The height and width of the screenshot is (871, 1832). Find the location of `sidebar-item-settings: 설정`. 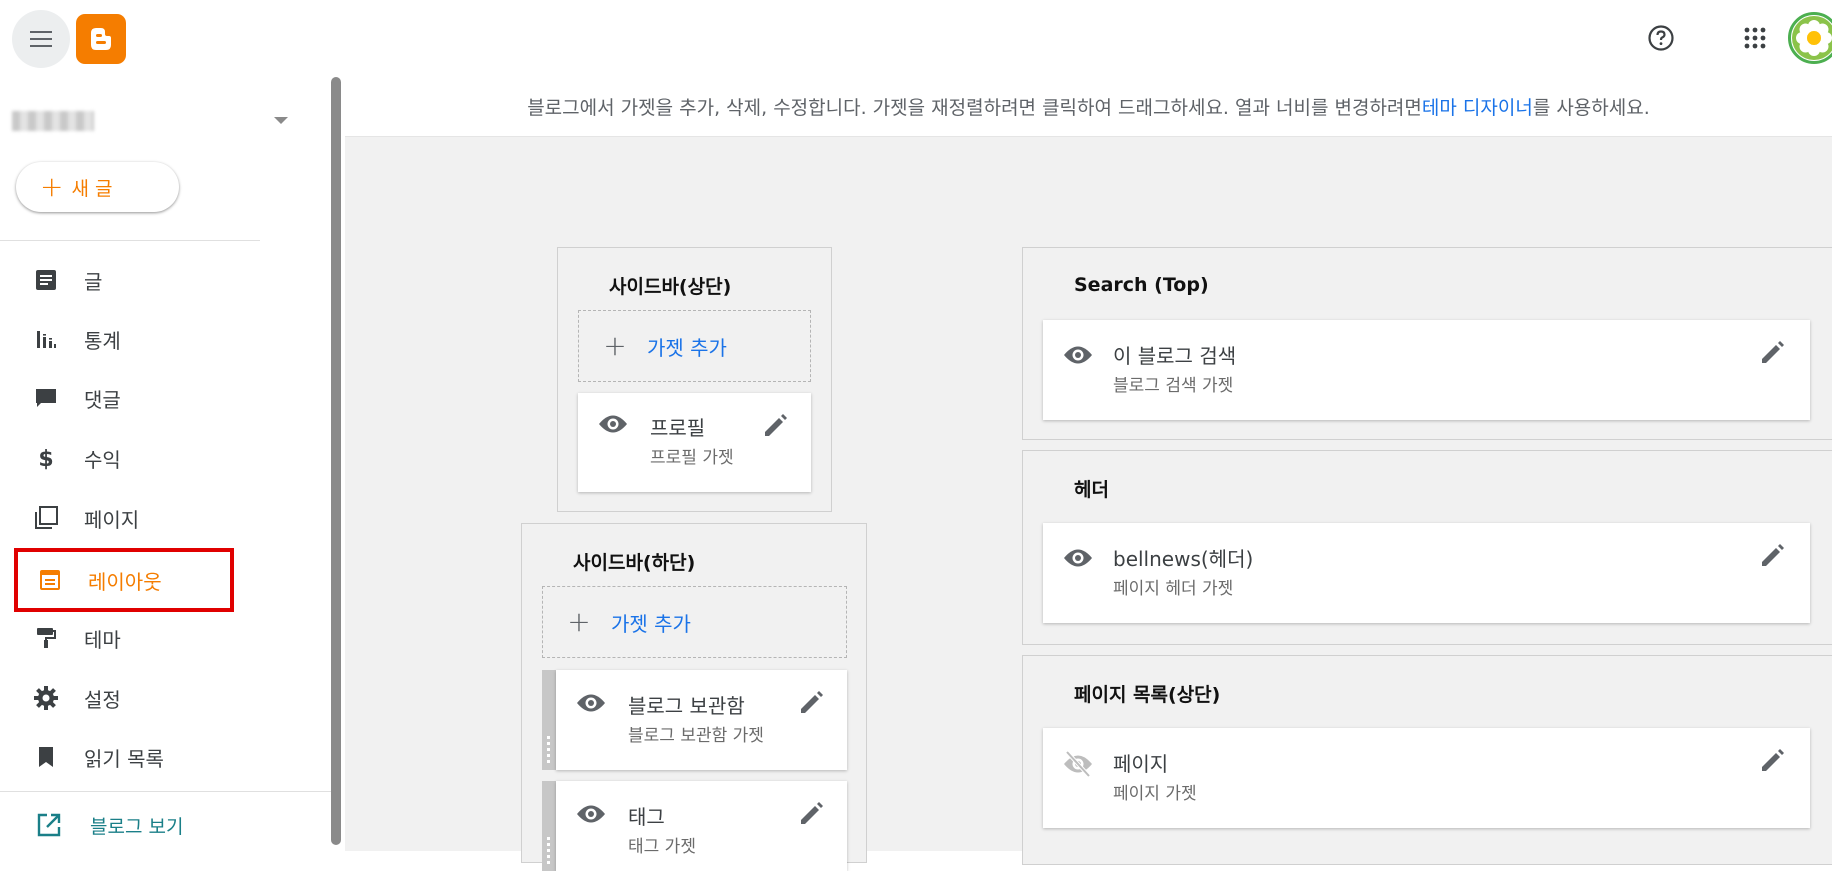

sidebar-item-settings: 설정 is located at coordinates (124, 698).